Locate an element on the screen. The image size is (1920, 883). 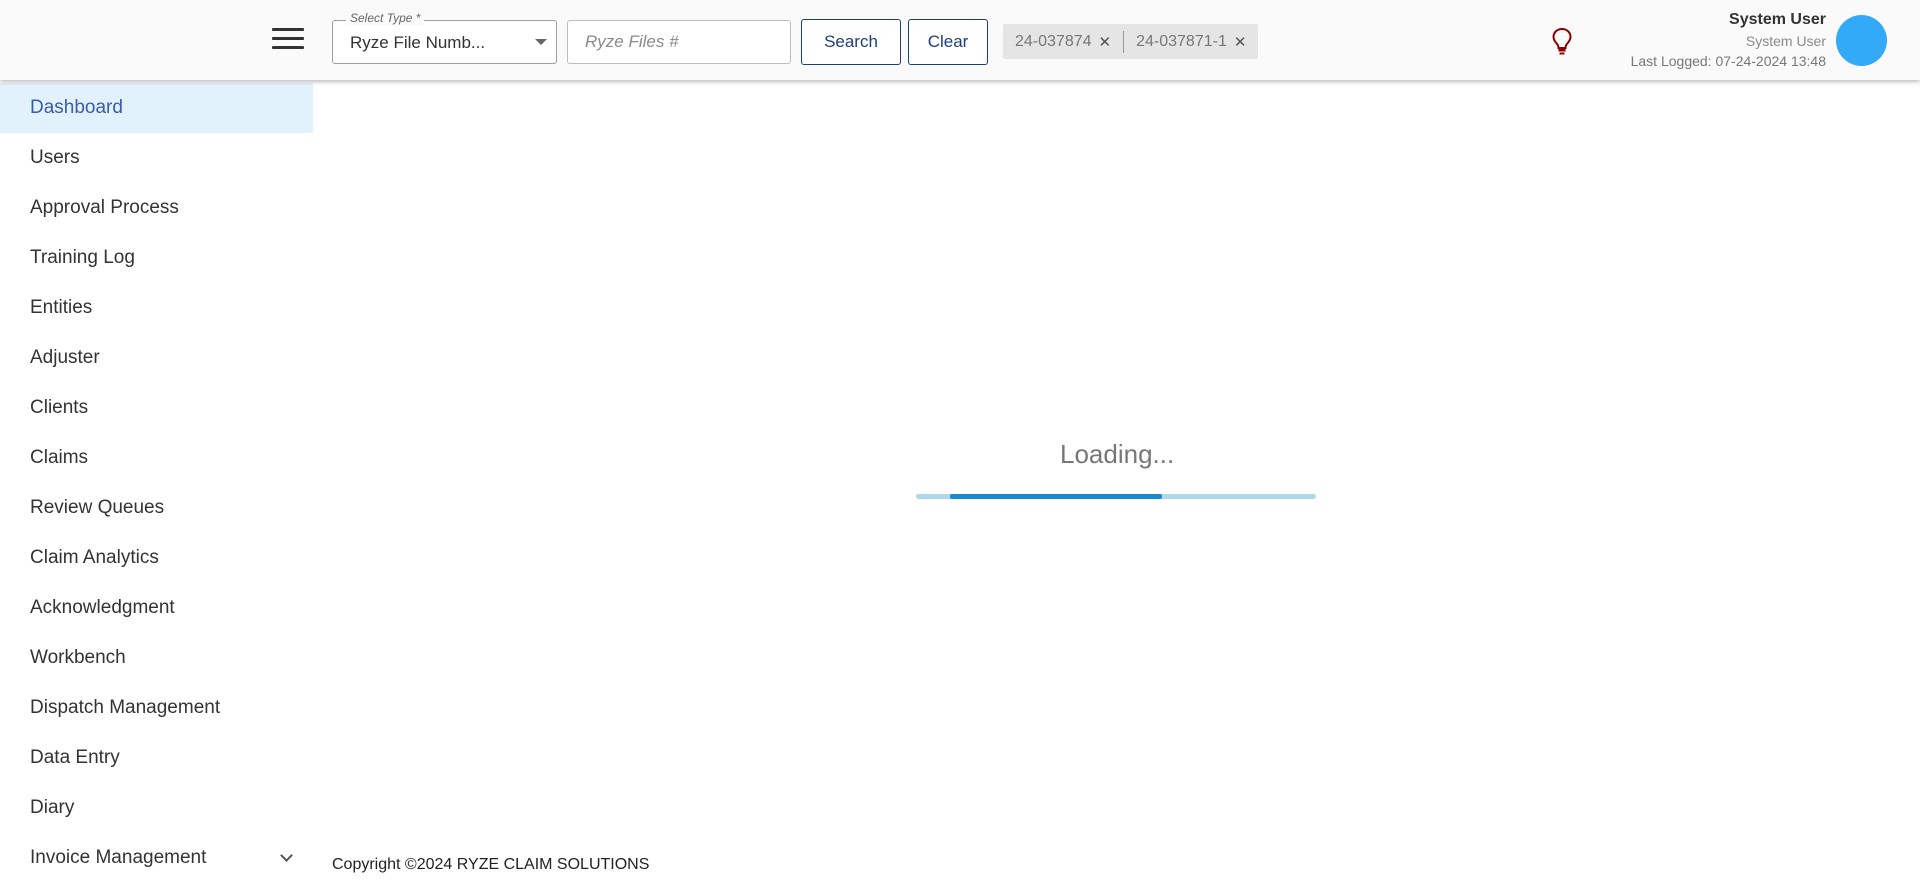
sidebar-item-label: Dispatch Management is located at coordinates (125, 707).